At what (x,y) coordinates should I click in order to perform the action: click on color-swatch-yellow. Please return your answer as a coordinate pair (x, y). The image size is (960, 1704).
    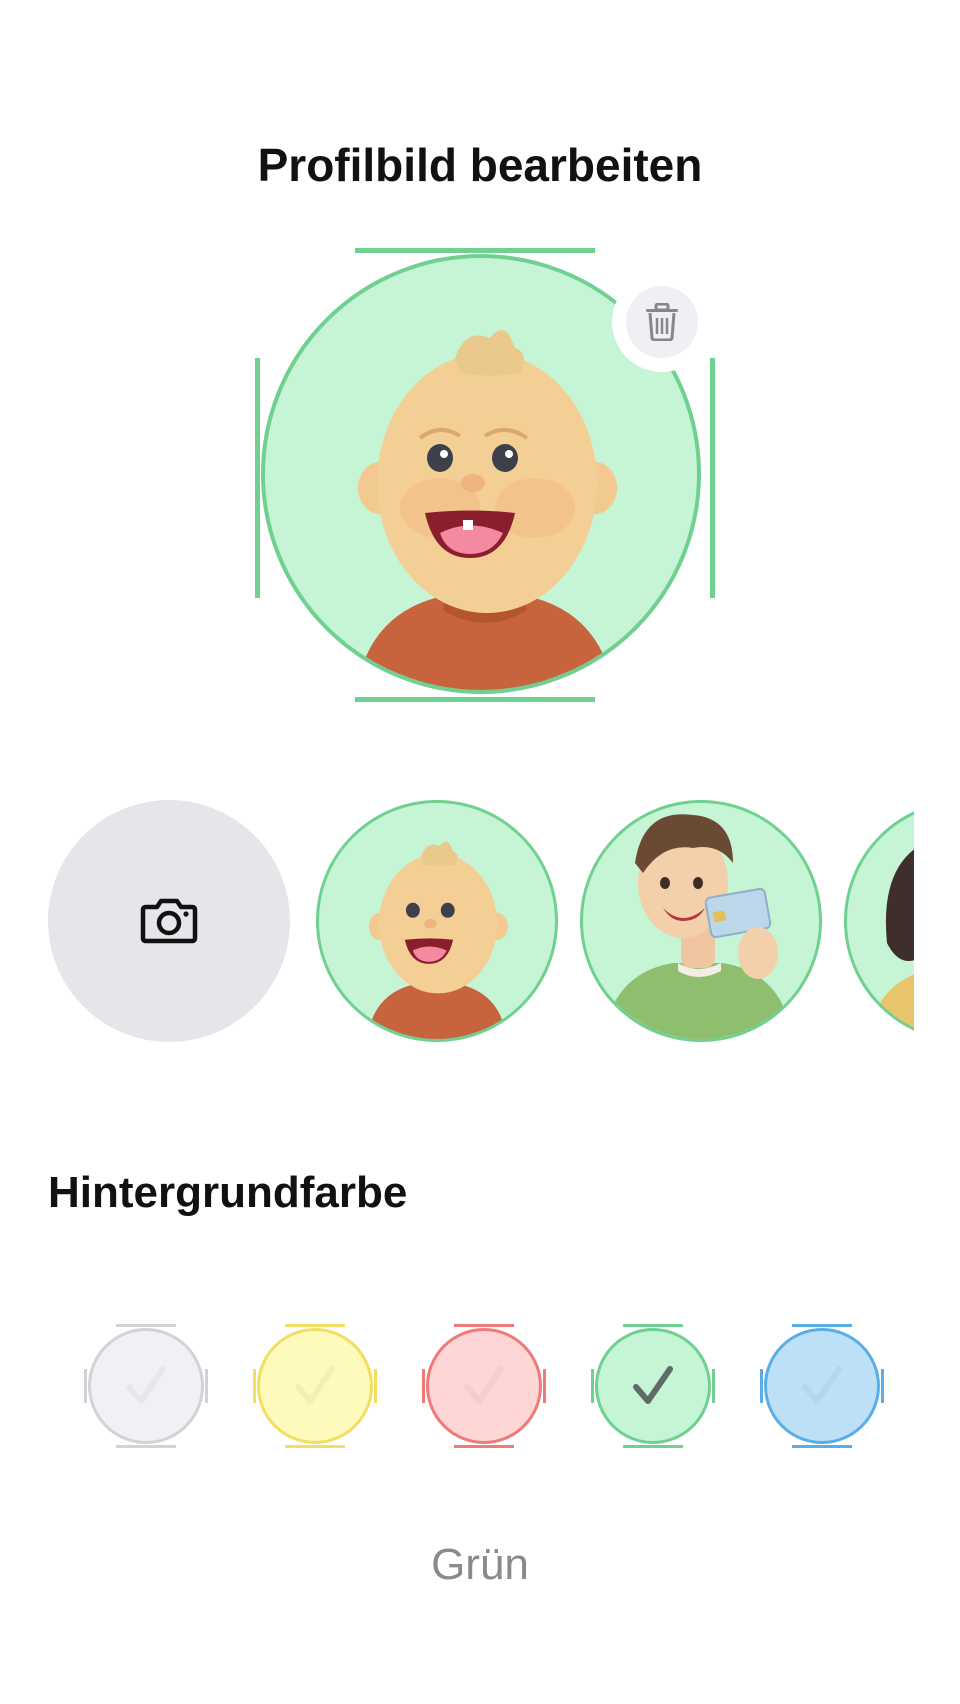
    Looking at the image, I should click on (315, 1386).